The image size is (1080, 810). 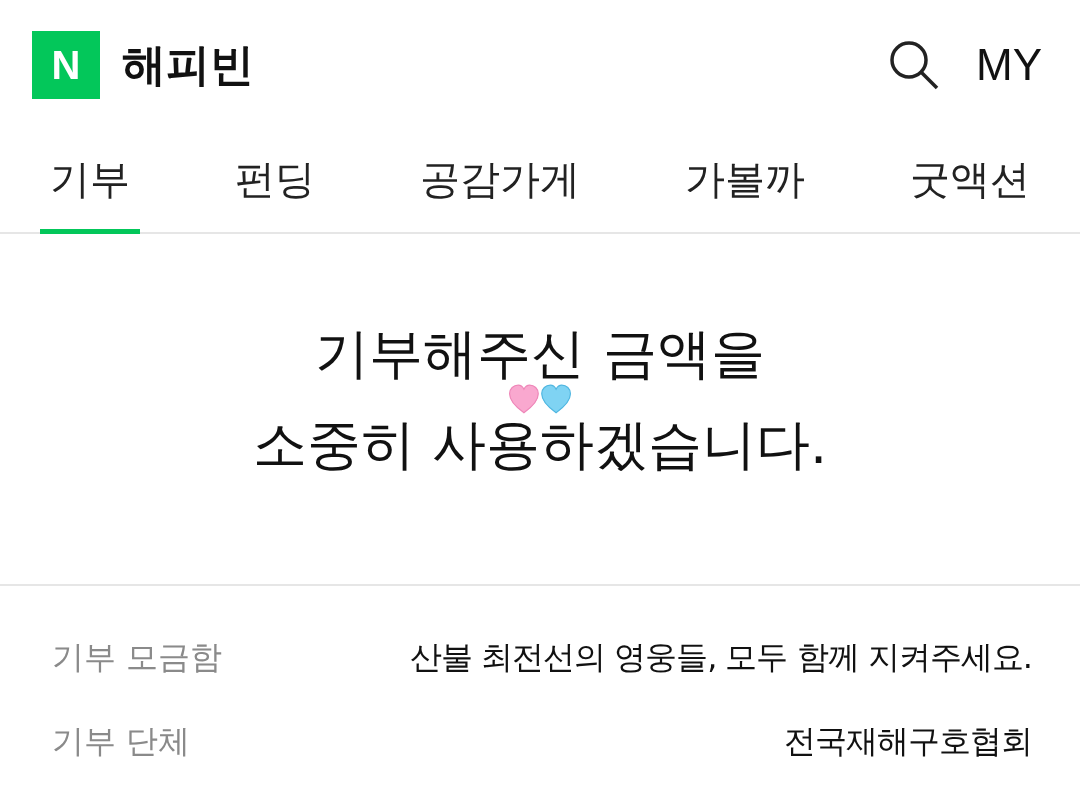 What do you see at coordinates (500, 182) in the screenshot?
I see `nav-tab: 공감가게` at bounding box center [500, 182].